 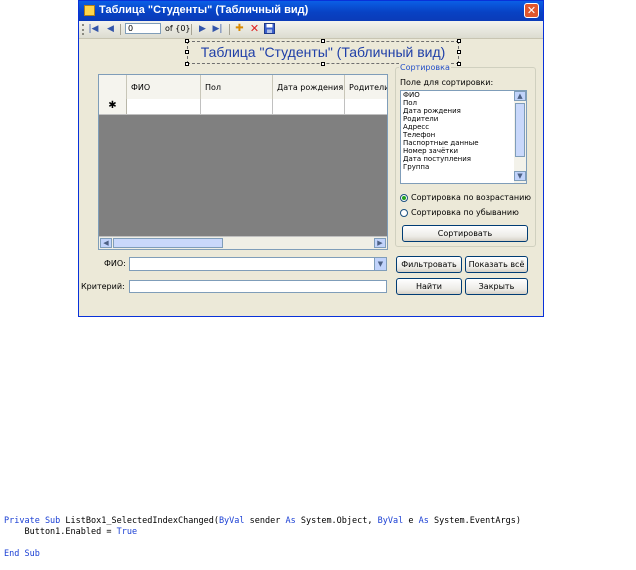 What do you see at coordinates (309, 87) in the screenshot?
I see `column-header-birthdate: Дата рождения` at bounding box center [309, 87].